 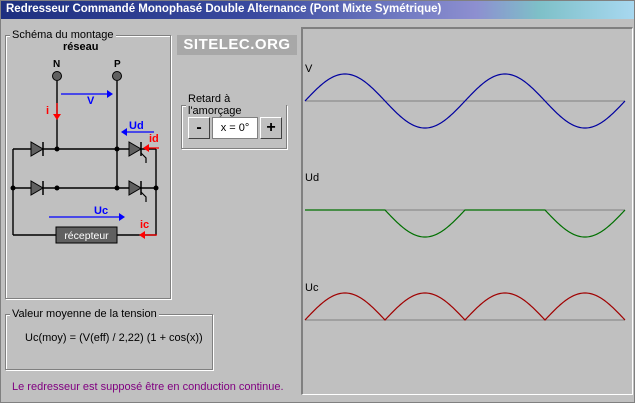 I want to click on average-formula: Uc(moy) = (V(eff) / 2,22) (1 + cos(x)), so click(x=114, y=338).